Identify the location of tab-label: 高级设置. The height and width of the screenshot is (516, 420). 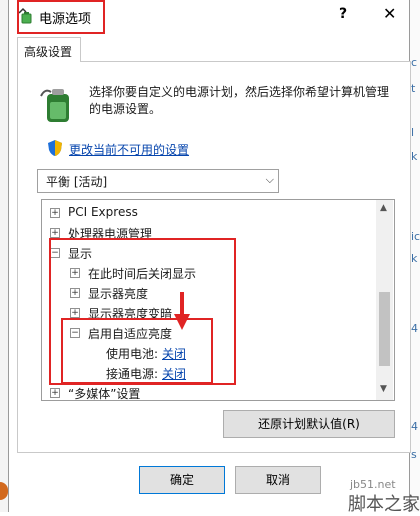
(48, 52).